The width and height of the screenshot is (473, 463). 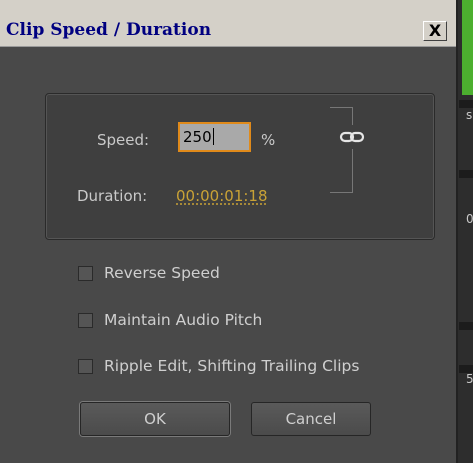 I want to click on speed-value: 250, so click(x=197, y=137).